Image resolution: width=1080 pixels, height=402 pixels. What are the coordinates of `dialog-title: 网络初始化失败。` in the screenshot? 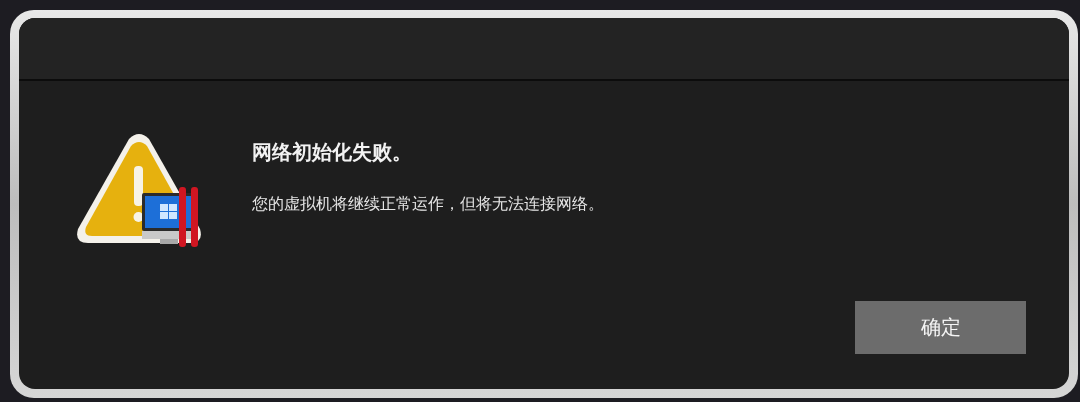 It's located at (332, 152).